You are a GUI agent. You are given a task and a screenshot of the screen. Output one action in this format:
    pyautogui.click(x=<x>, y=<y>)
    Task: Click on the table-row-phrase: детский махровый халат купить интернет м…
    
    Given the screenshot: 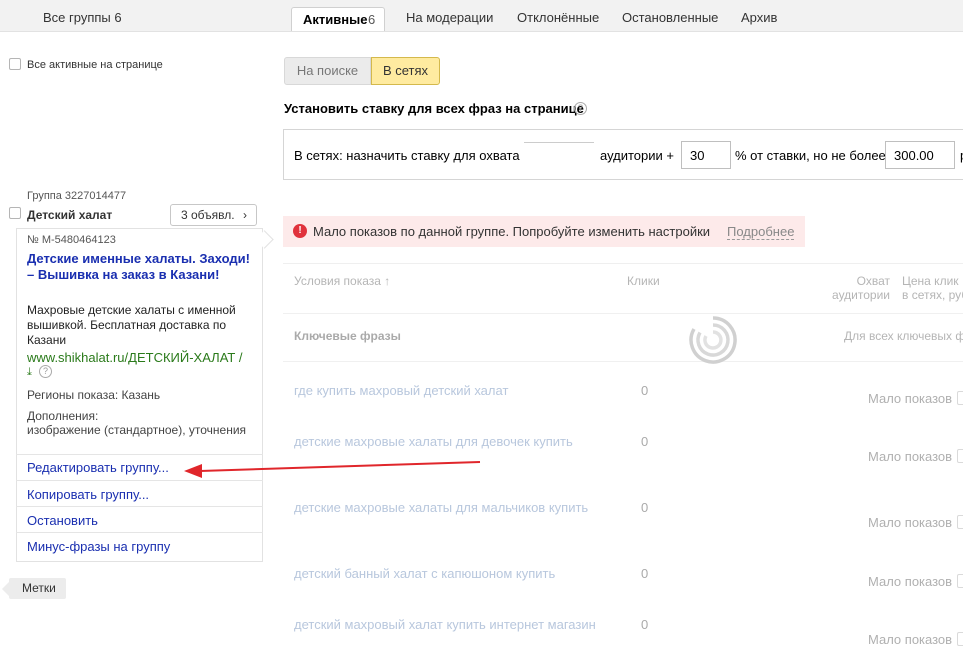 What is the action you would take?
    pyautogui.click(x=445, y=624)
    